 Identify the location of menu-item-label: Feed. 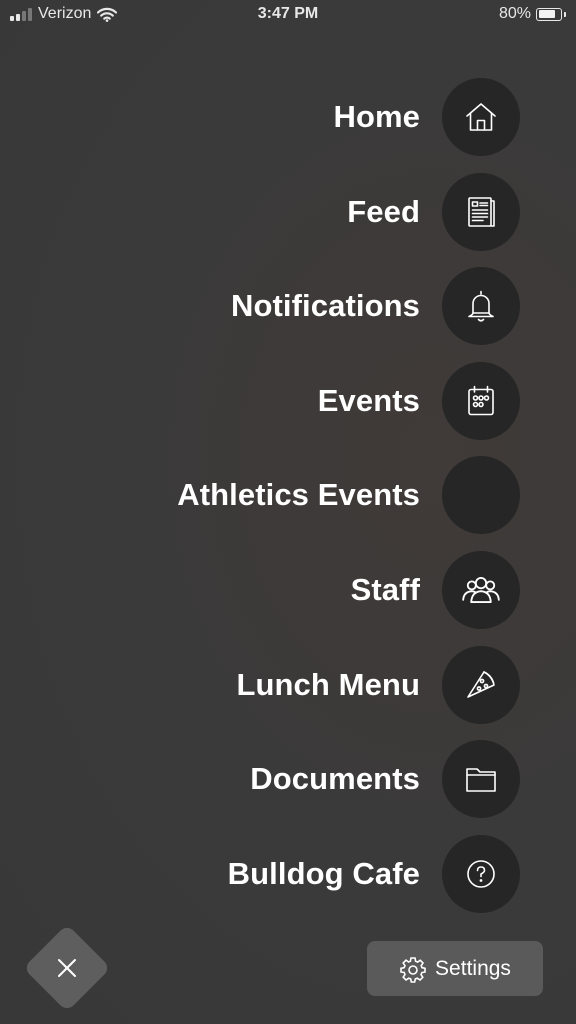
(383, 211).